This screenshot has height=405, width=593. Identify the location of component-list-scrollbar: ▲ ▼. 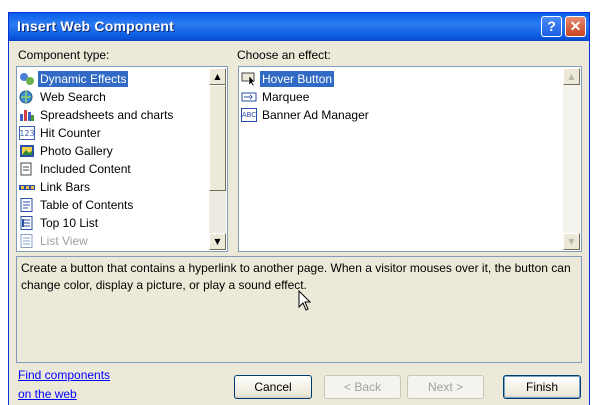
(217, 159).